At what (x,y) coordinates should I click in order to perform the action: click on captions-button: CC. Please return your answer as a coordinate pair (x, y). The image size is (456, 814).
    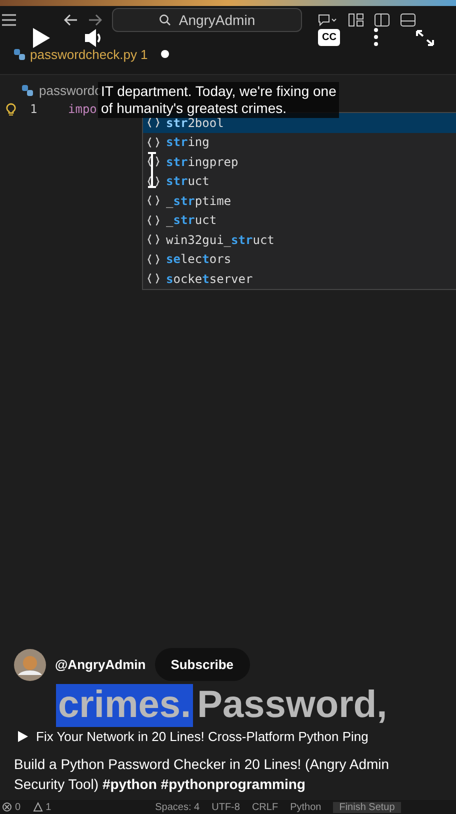
    Looking at the image, I should click on (329, 37).